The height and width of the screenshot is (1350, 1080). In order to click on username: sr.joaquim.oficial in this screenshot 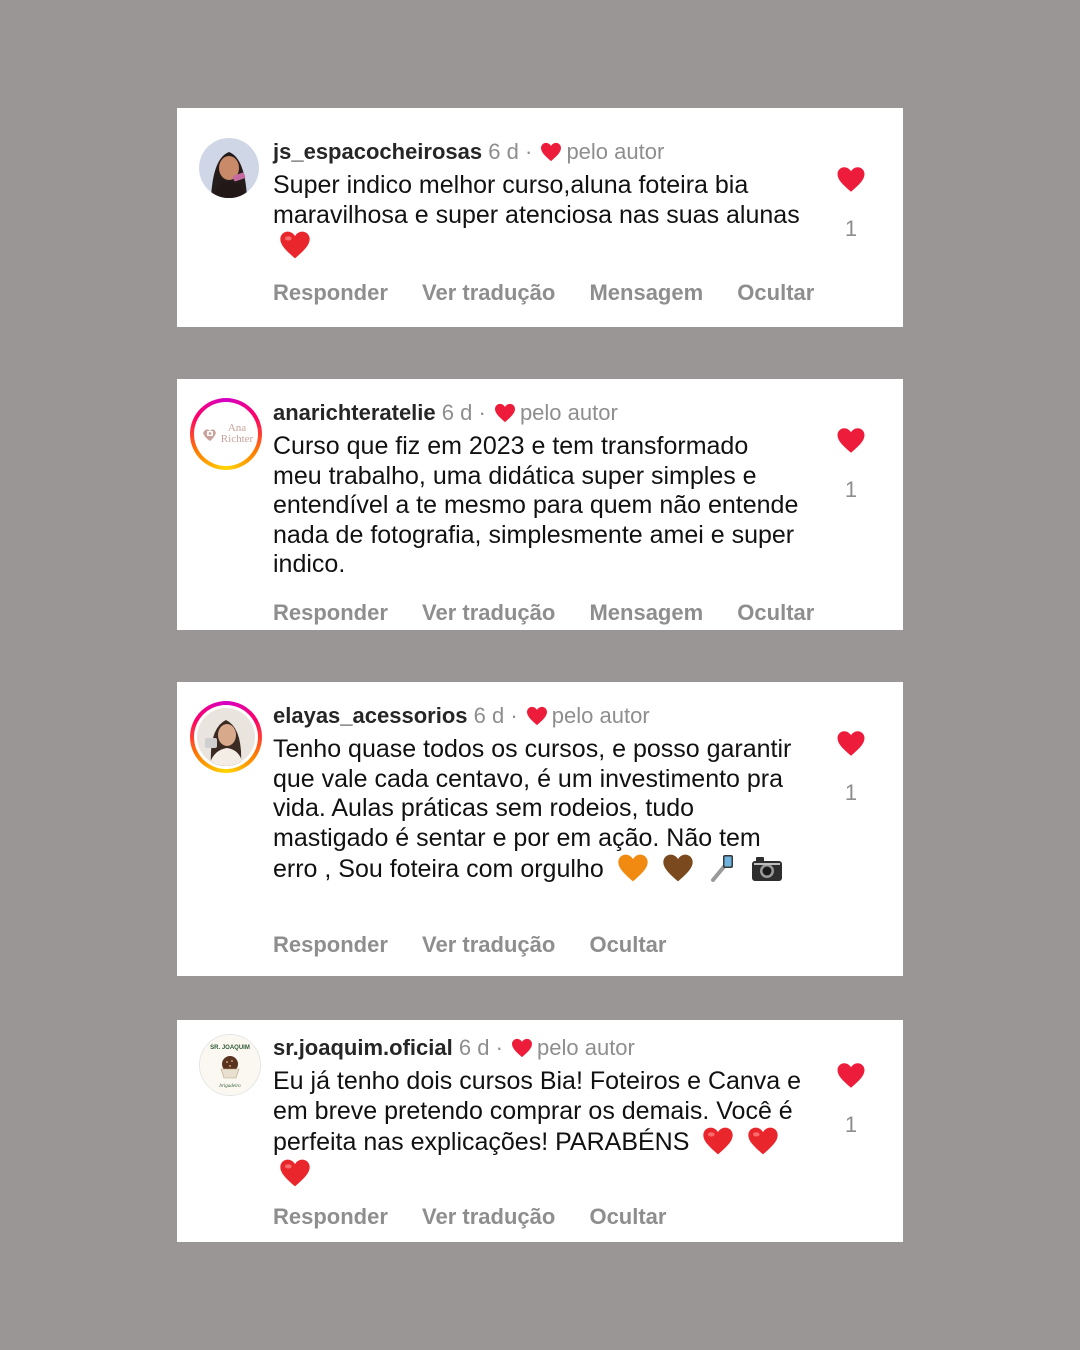, I will do `click(363, 1047)`.